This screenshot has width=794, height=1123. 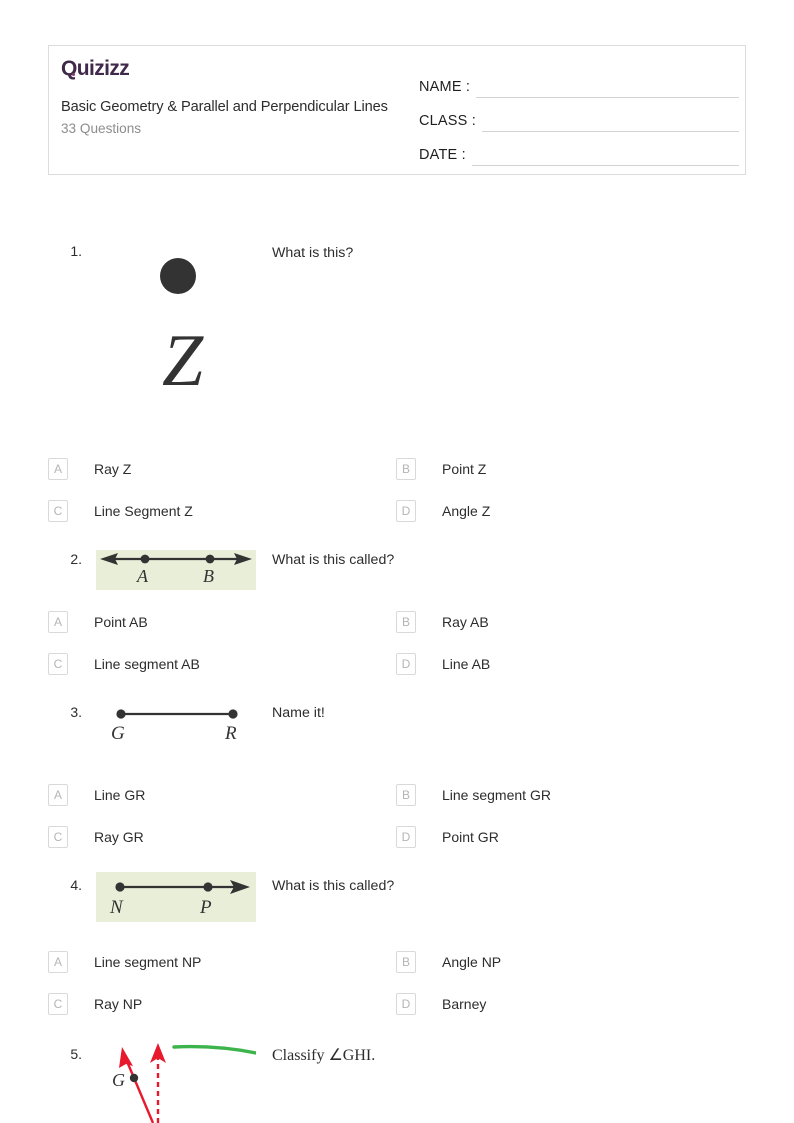 I want to click on option-label: Angle Z, so click(x=466, y=511).